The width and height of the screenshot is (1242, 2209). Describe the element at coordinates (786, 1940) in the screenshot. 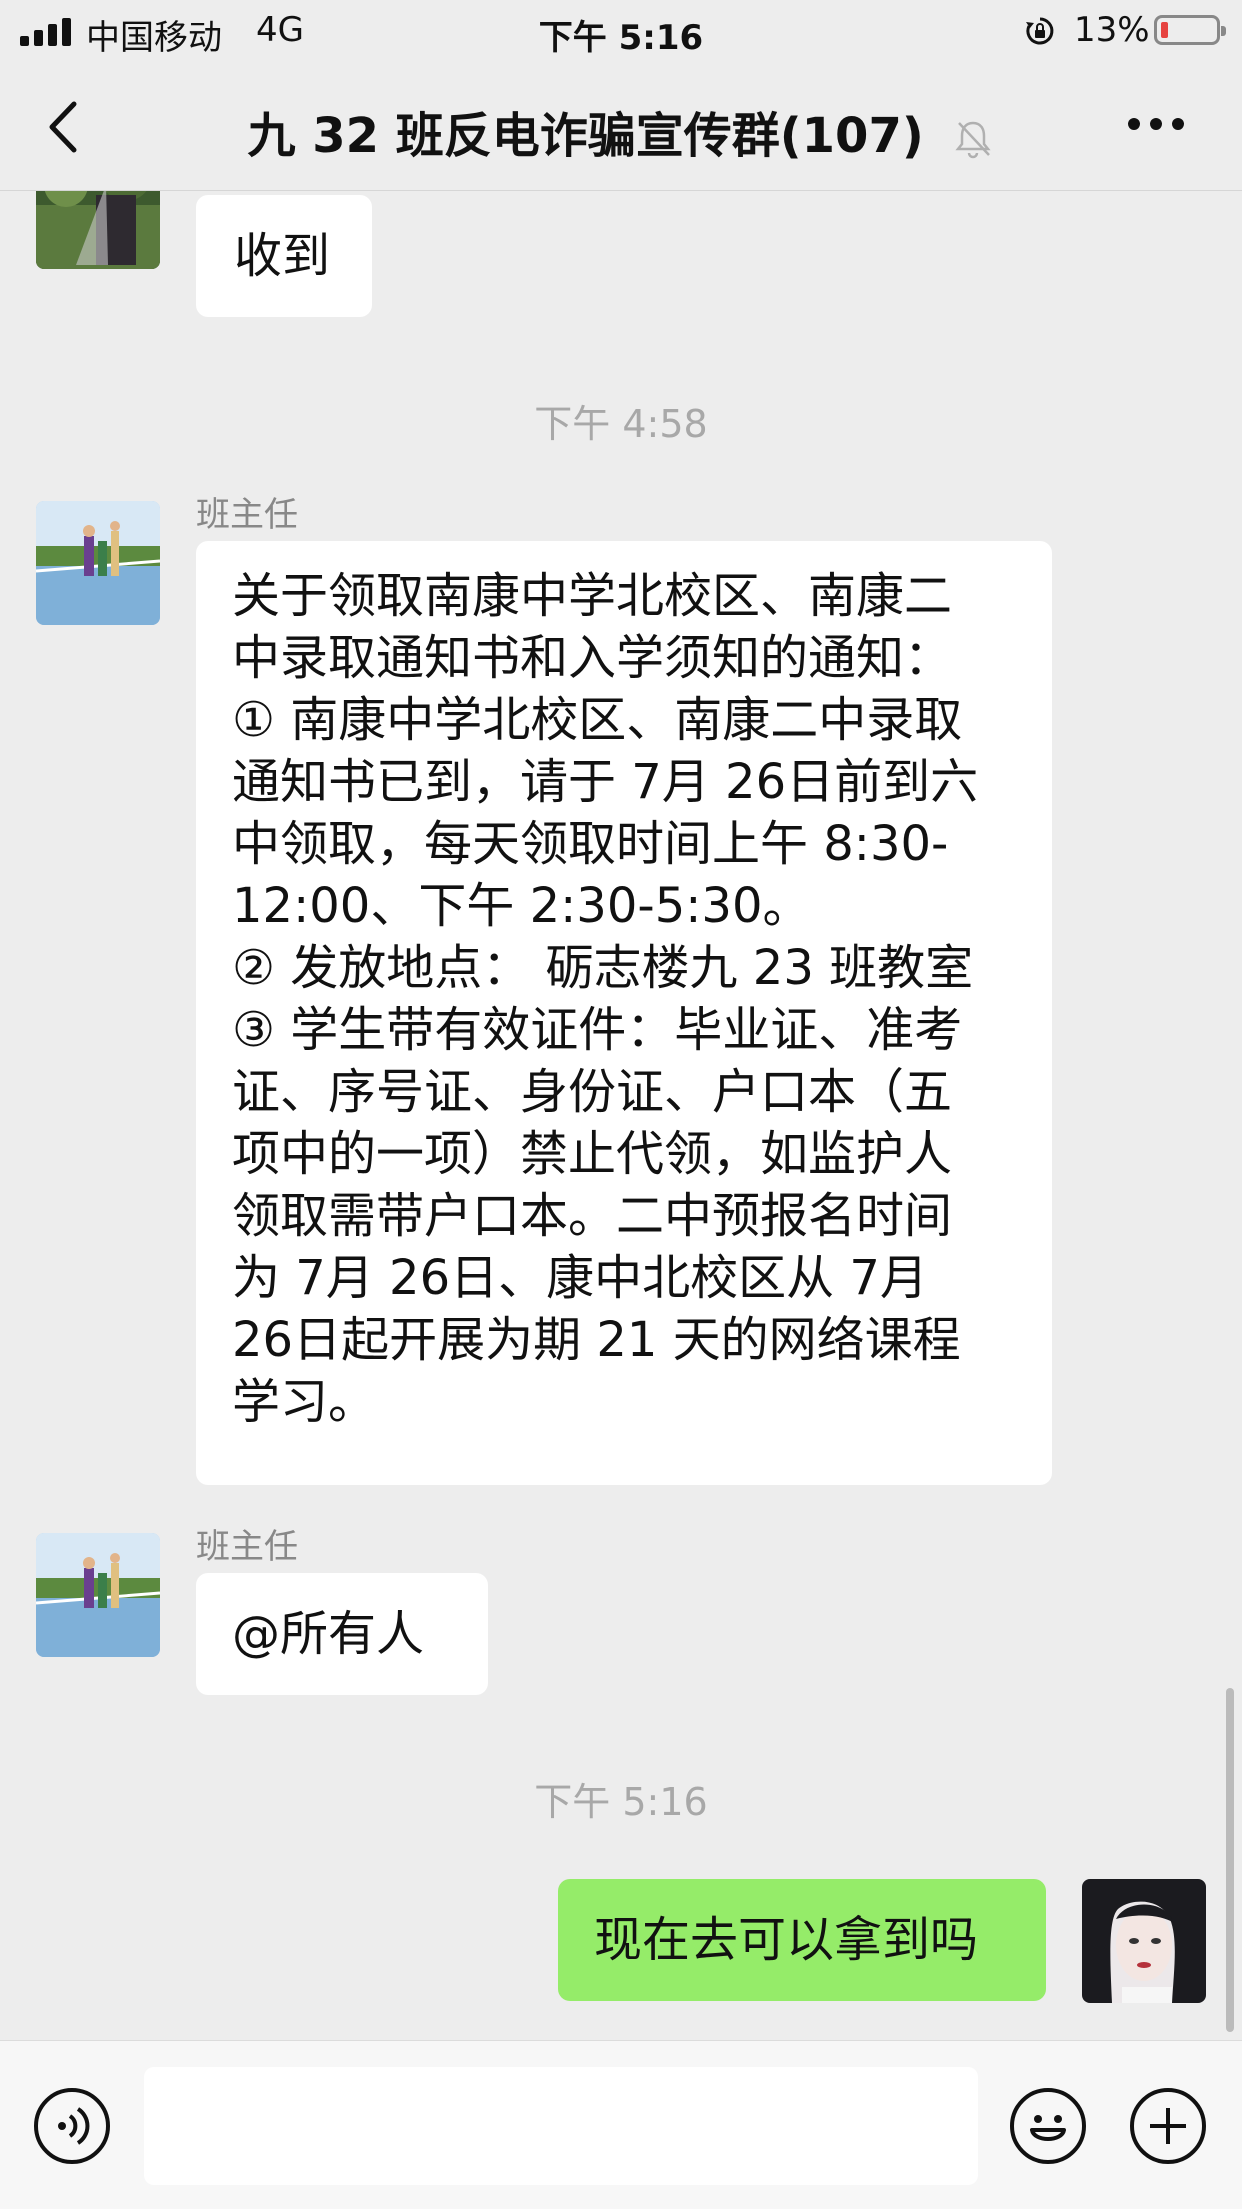

I see `message-text: 现在去可以拿到吗` at that location.